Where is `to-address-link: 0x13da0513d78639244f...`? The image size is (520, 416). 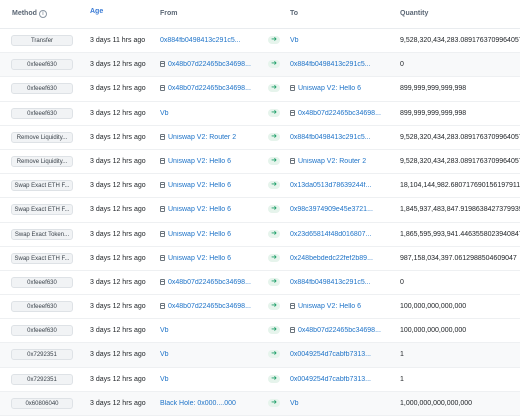 to-address-link: 0x13da0513d78639244f... is located at coordinates (341, 185).